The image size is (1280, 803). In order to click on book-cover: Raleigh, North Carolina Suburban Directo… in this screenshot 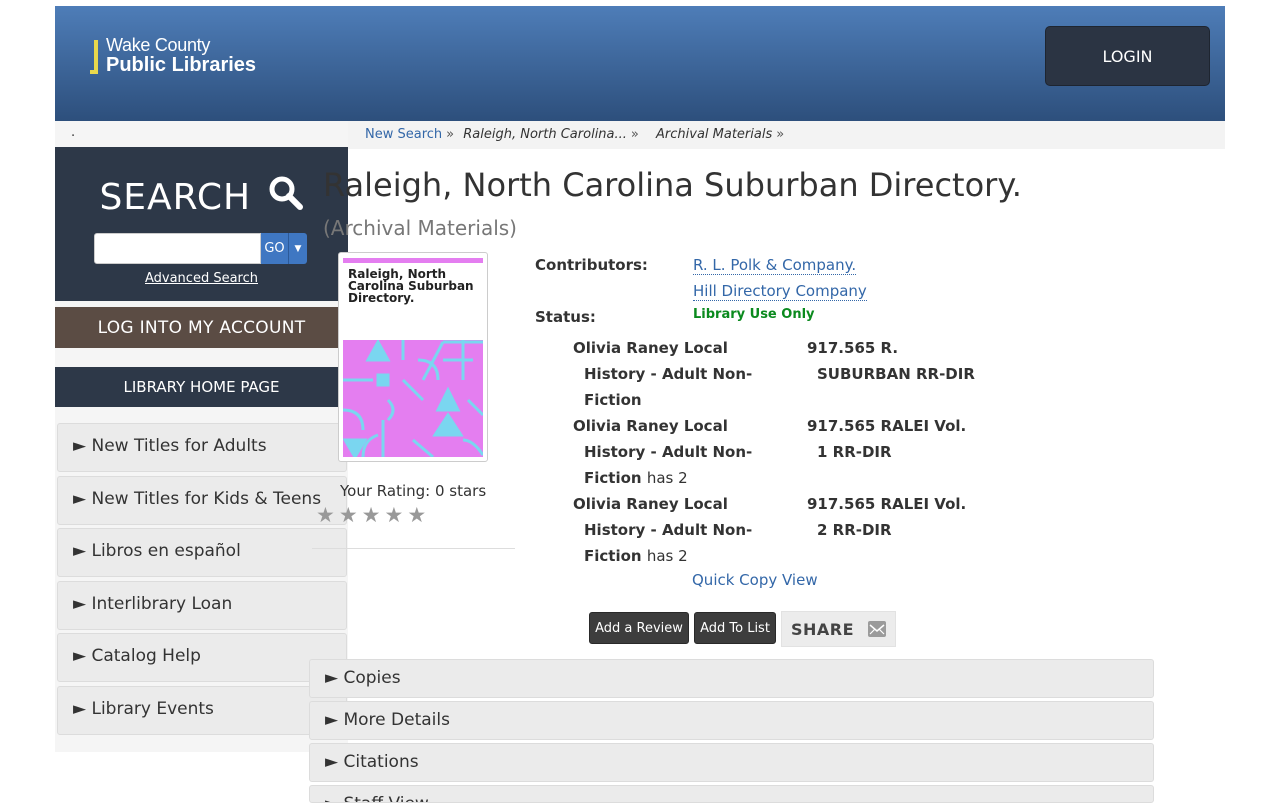, I will do `click(413, 357)`.